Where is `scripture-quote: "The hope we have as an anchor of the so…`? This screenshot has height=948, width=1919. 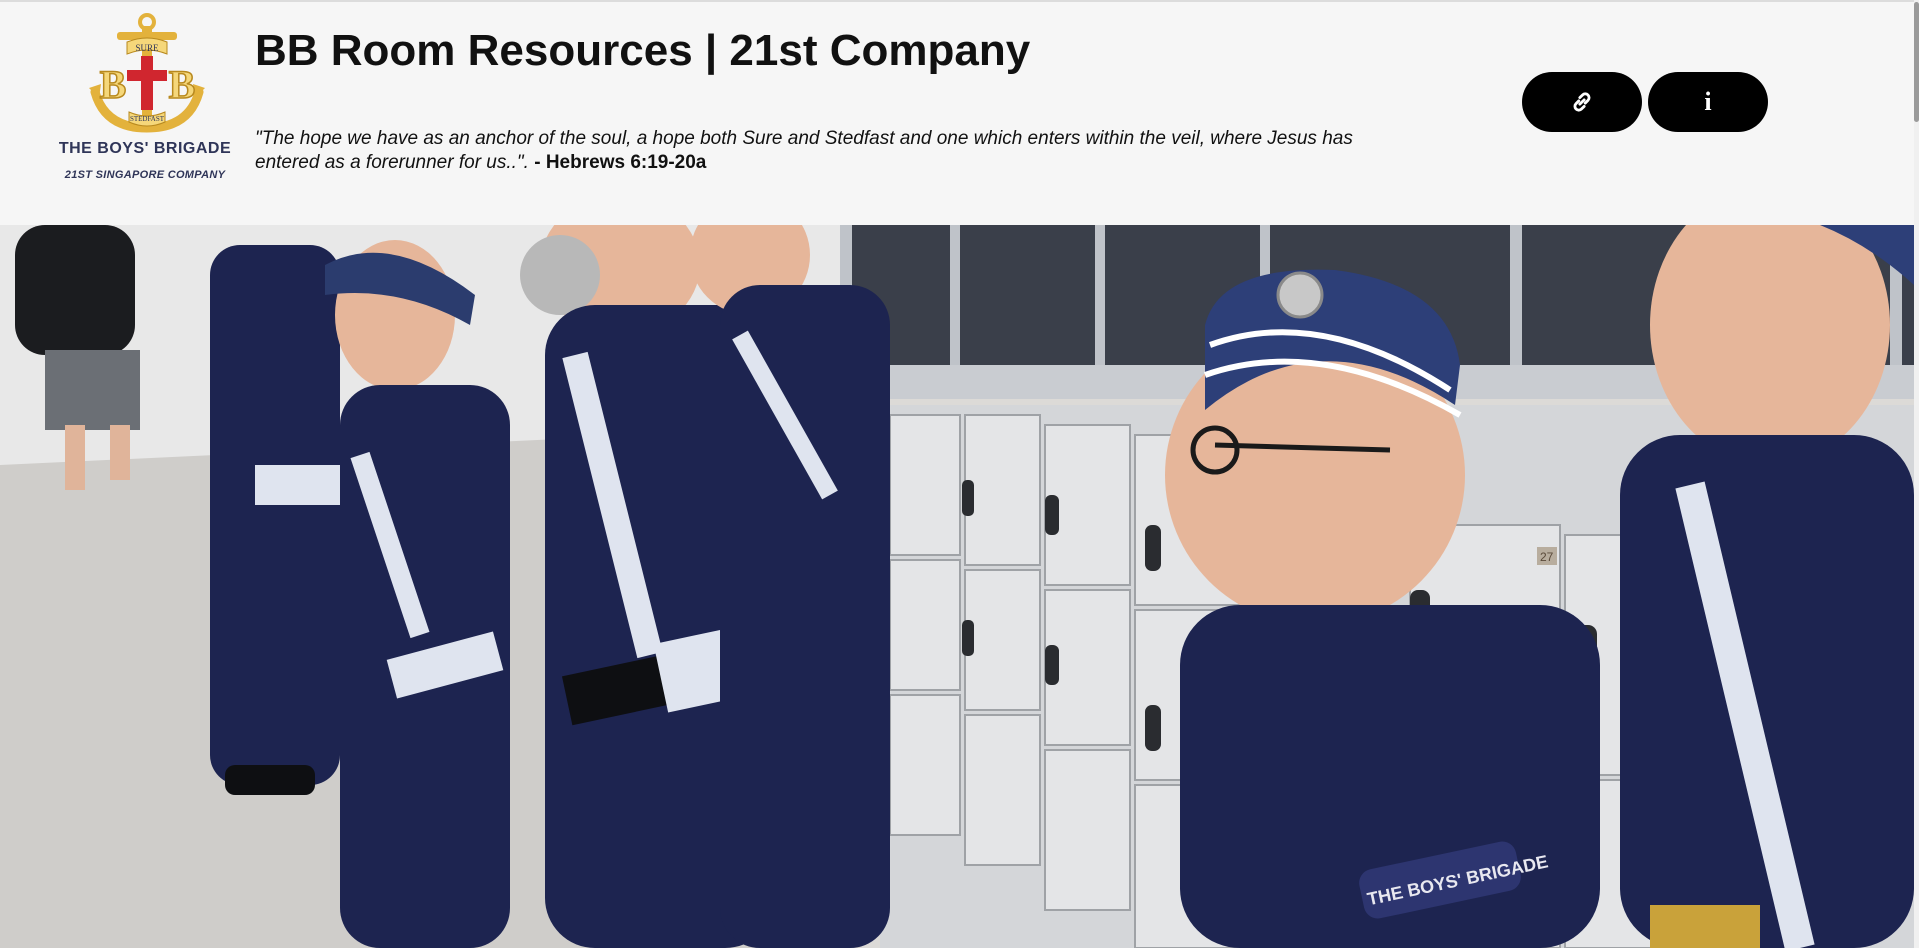 scripture-quote: "The hope we have as an anchor of the so… is located at coordinates (825, 151).